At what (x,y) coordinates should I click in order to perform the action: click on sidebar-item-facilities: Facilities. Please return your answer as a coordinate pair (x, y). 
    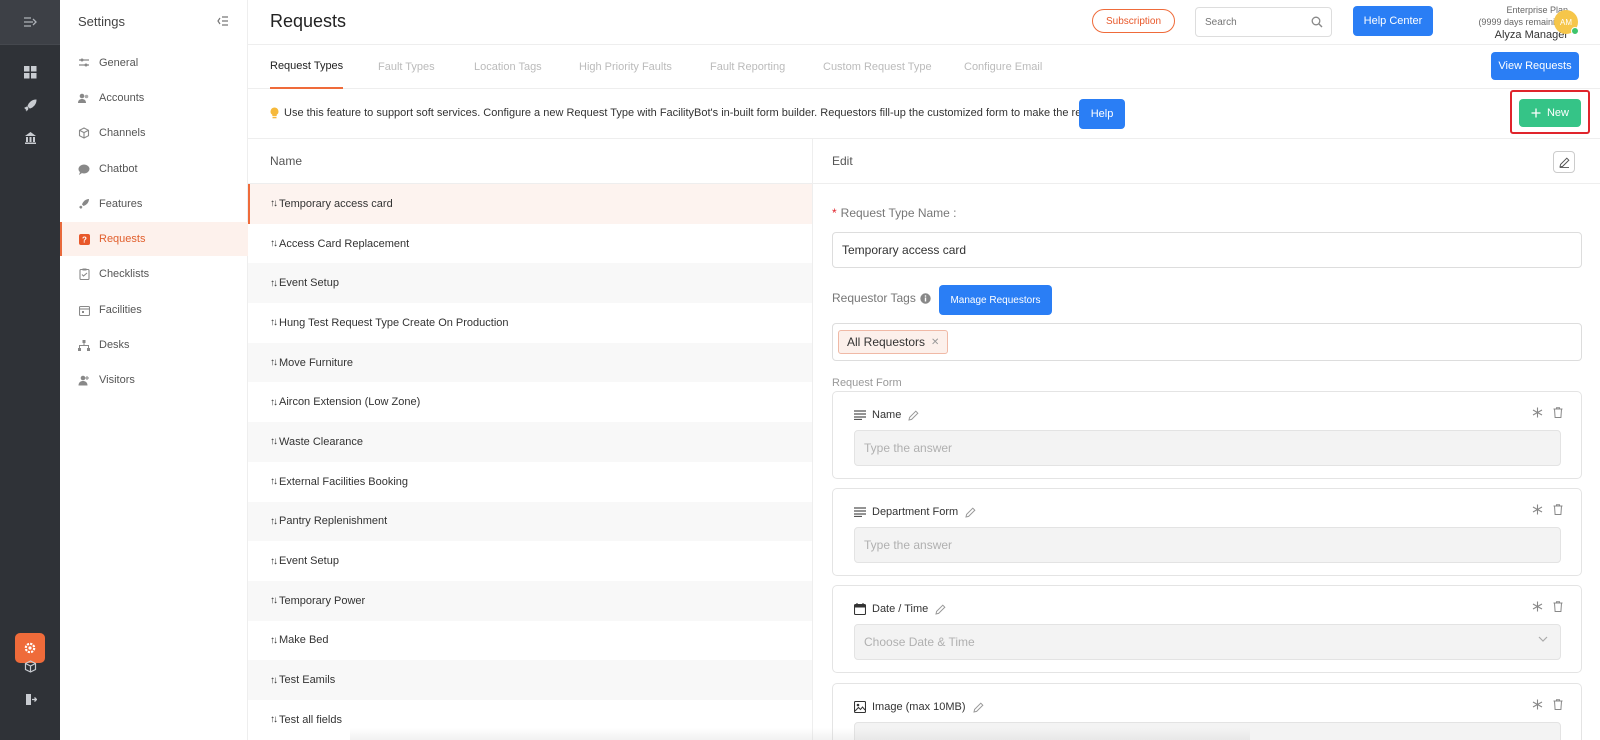
    Looking at the image, I should click on (154, 310).